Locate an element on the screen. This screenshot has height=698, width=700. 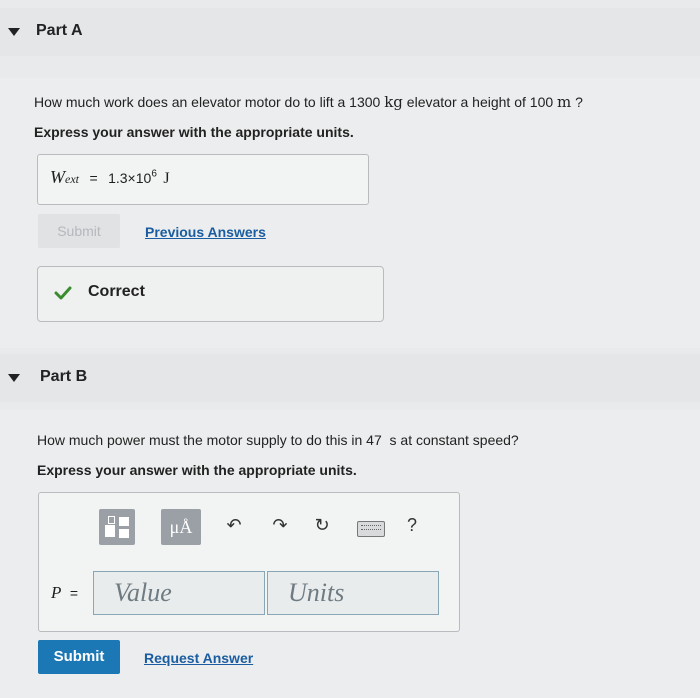
templates-button is located at coordinates (117, 527).